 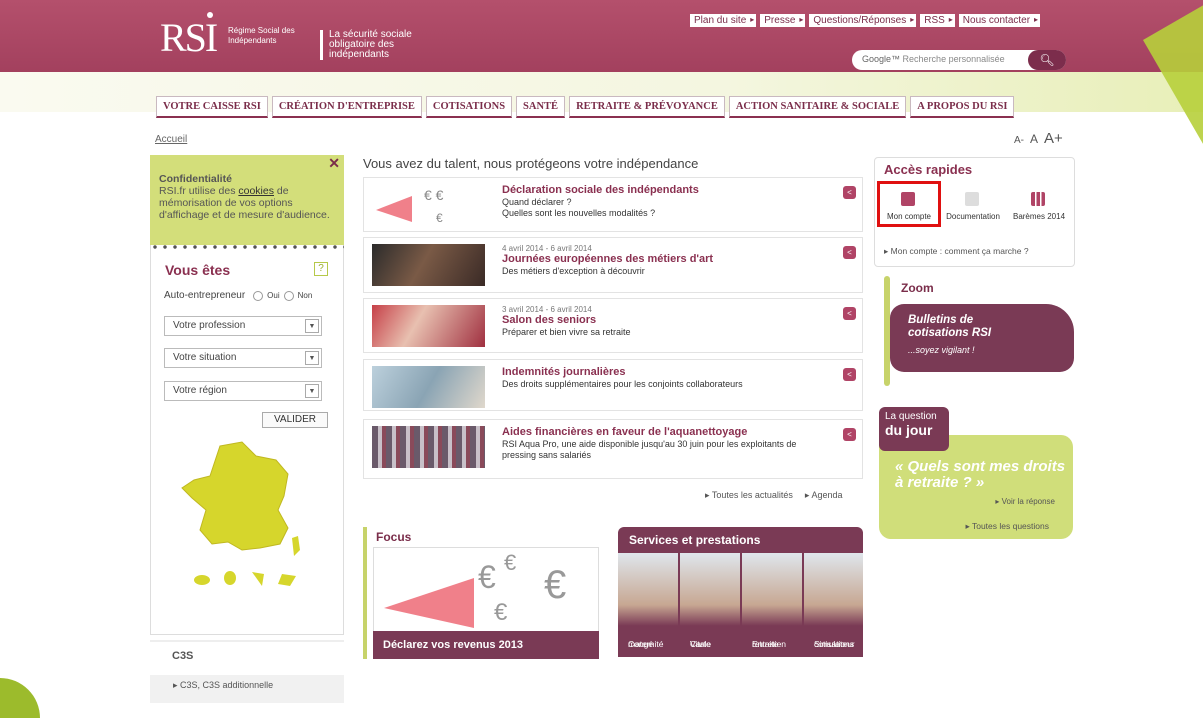 What do you see at coordinates (243, 358) in the screenshot?
I see `select-situation: Votre situation ▼` at bounding box center [243, 358].